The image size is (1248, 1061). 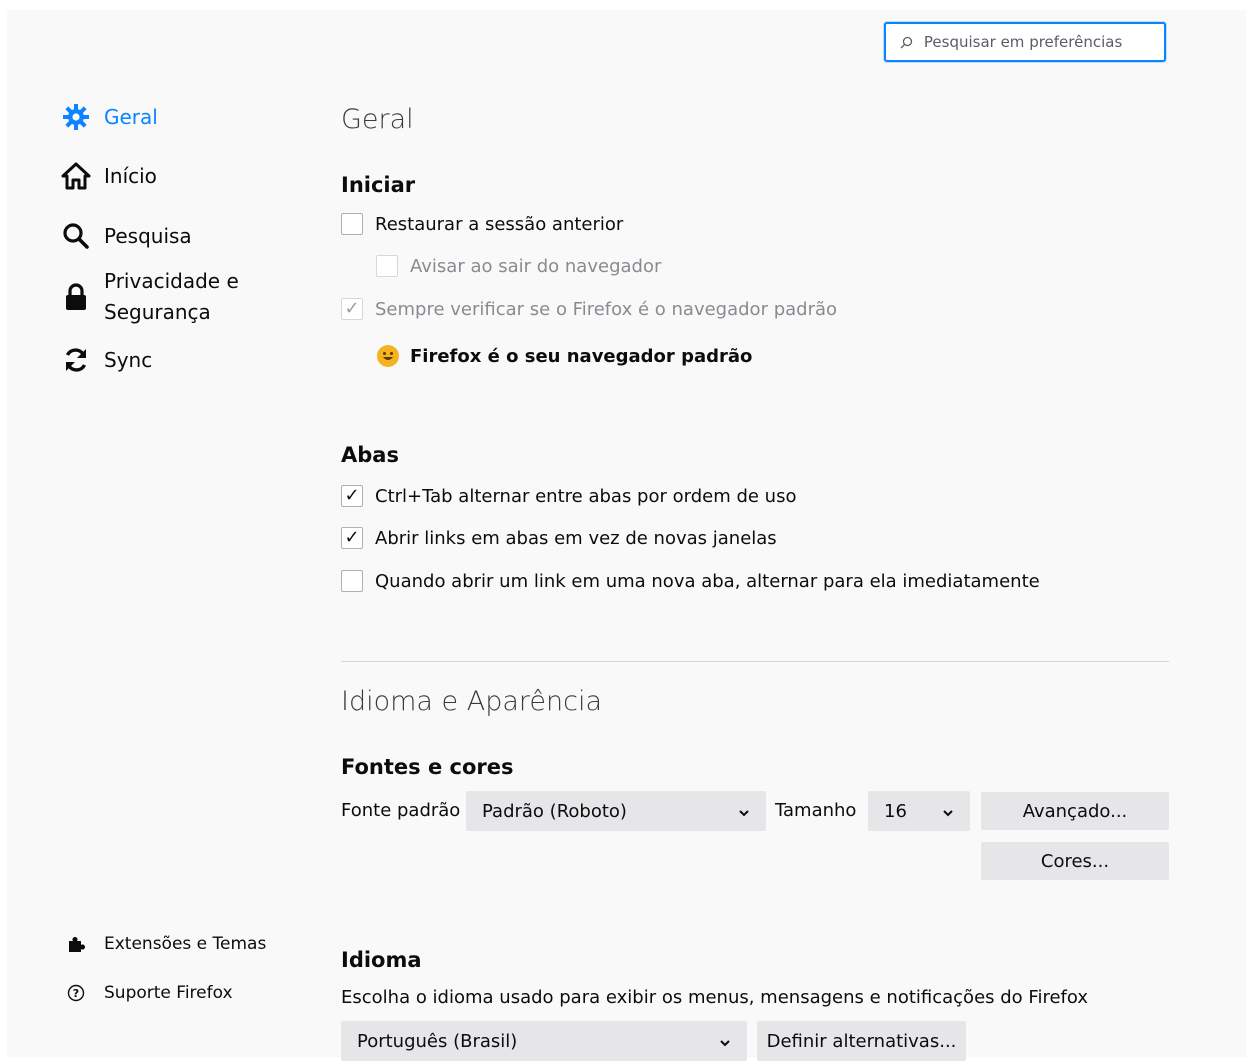 I want to click on sidebar-item-general: Geral, so click(x=109, y=117).